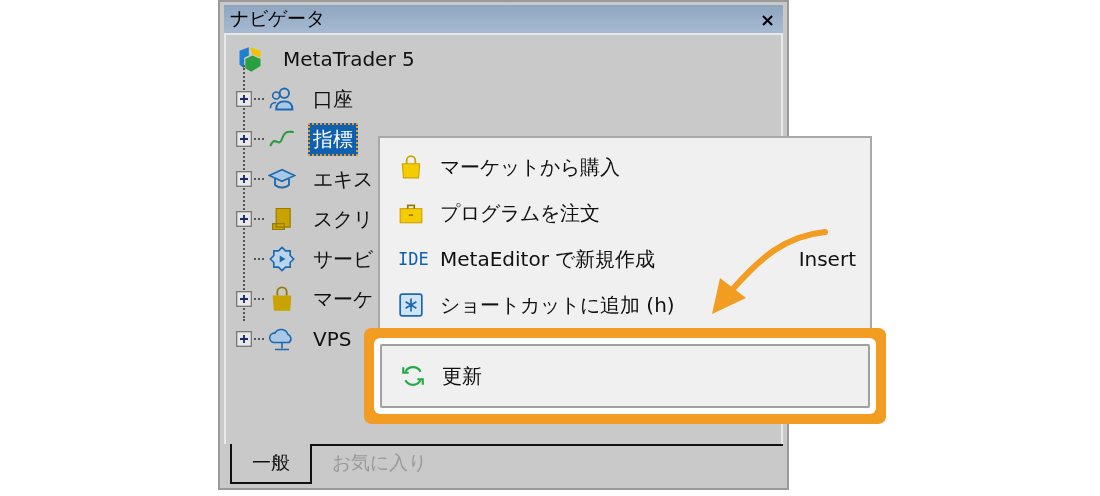 Image resolution: width=1100 pixels, height=496 pixels. I want to click on tree-item: MetaTrader 5, so click(349, 59).